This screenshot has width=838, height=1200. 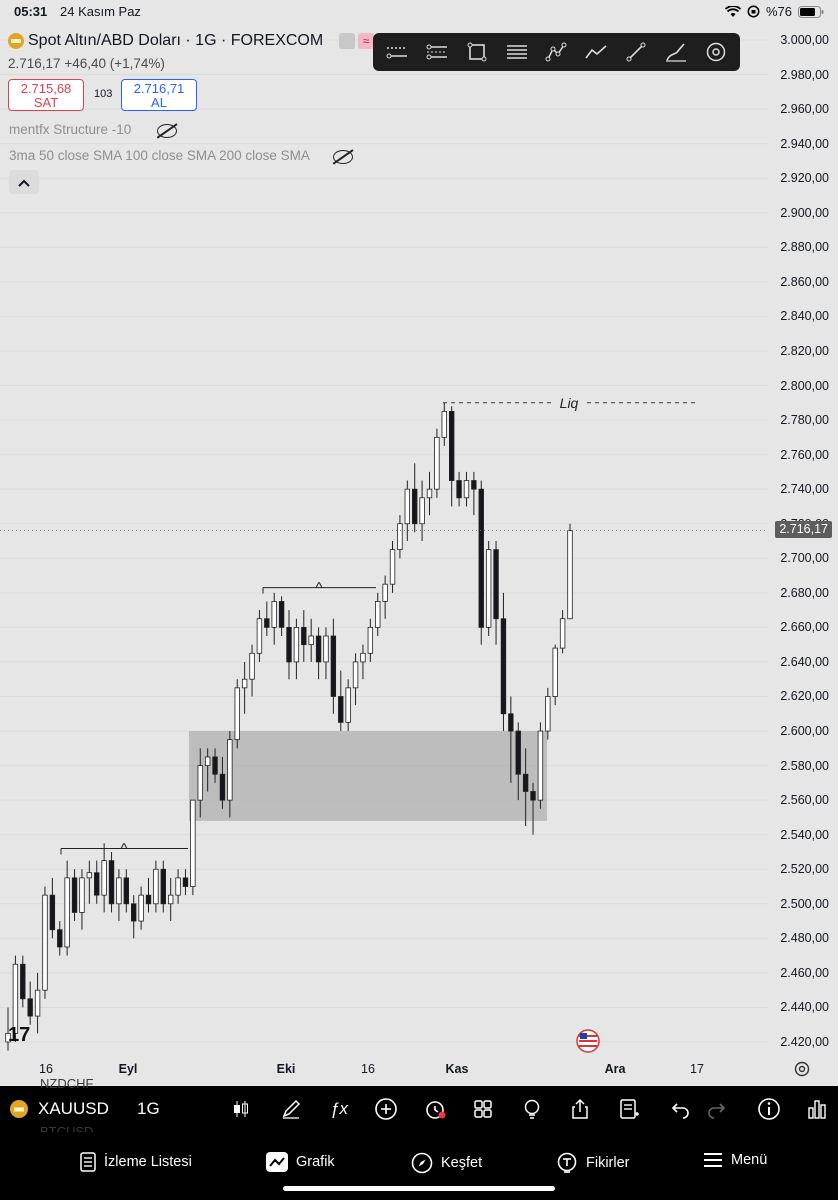 I want to click on price-tick-label: 2.940,00, so click(x=804, y=143).